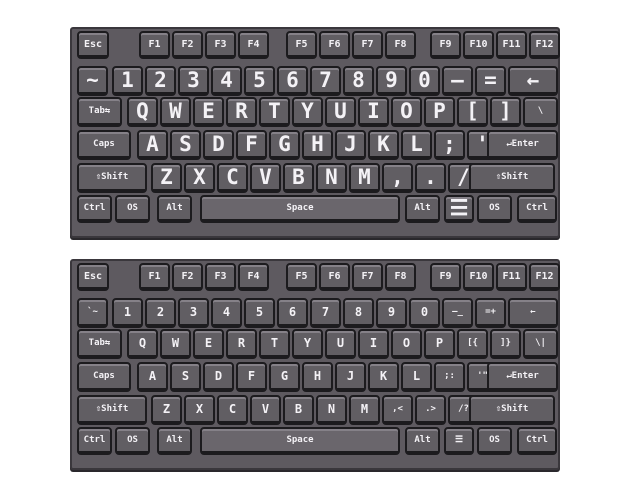 Image resolution: width=630 pixels, height=500 pixels. What do you see at coordinates (253, 45) in the screenshot?
I see `key-f4: F4` at bounding box center [253, 45].